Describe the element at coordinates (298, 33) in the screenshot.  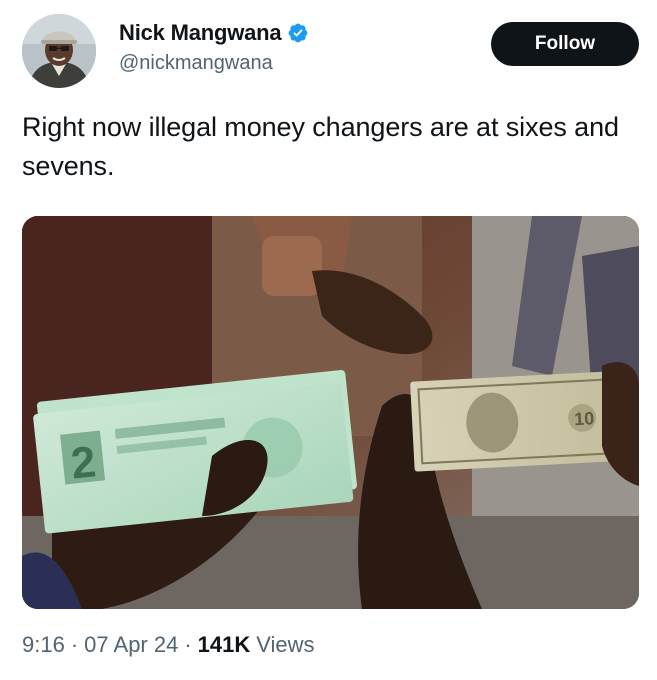
I see `verified-badge-icon` at that location.